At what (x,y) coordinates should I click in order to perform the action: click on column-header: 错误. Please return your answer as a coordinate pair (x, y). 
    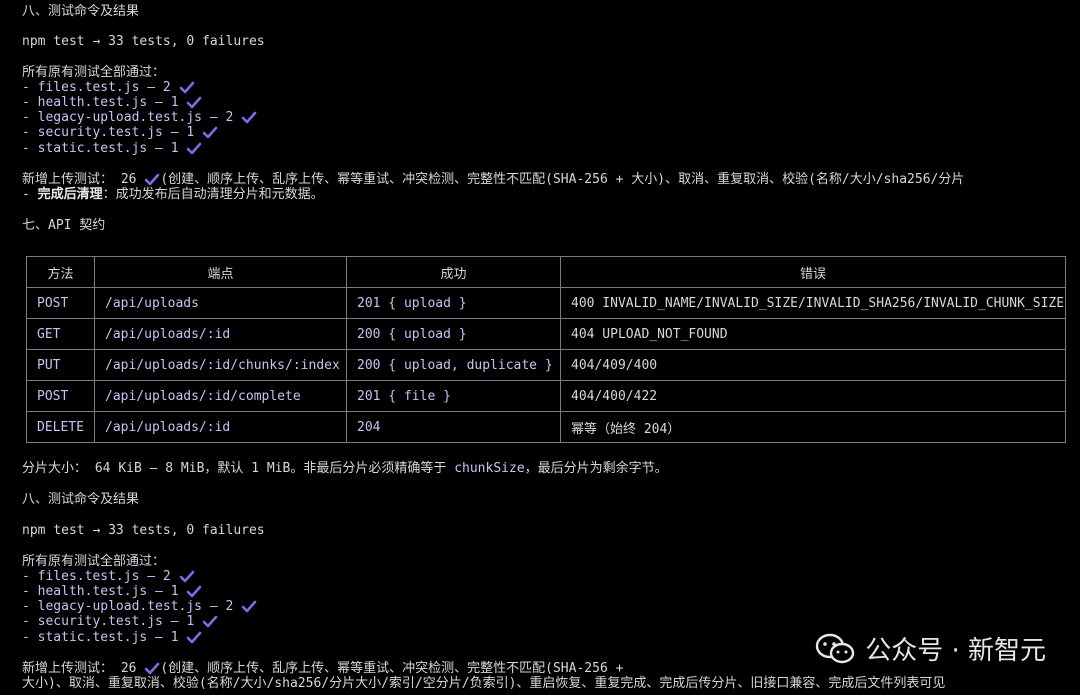
    Looking at the image, I should click on (813, 272).